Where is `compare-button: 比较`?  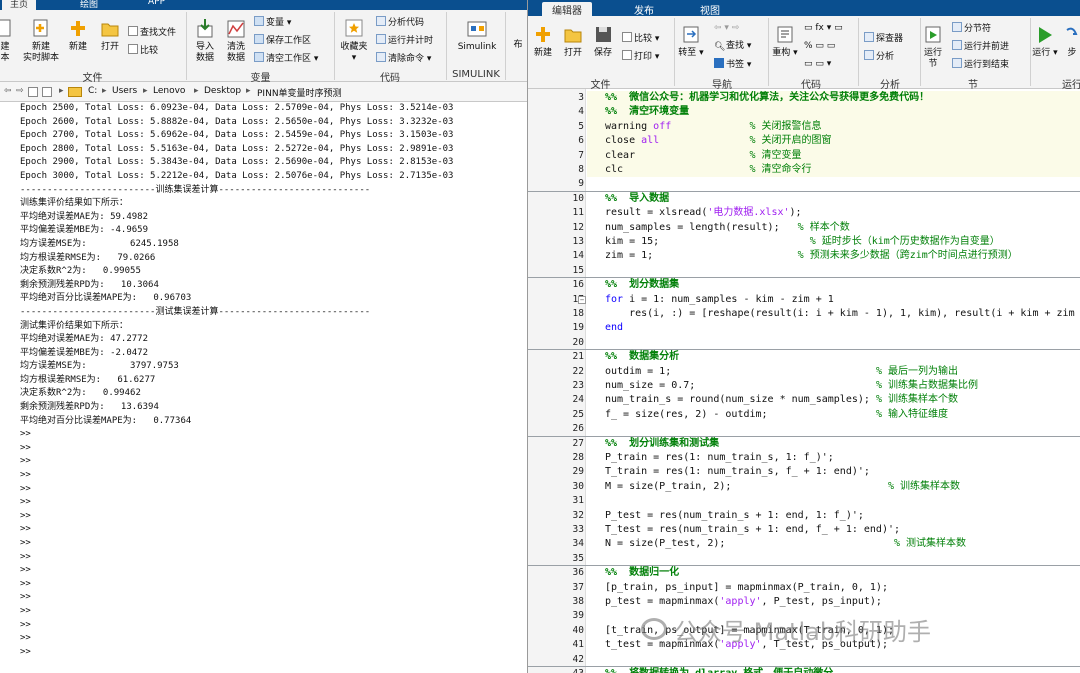
compare-button: 比较 is located at coordinates (143, 50).